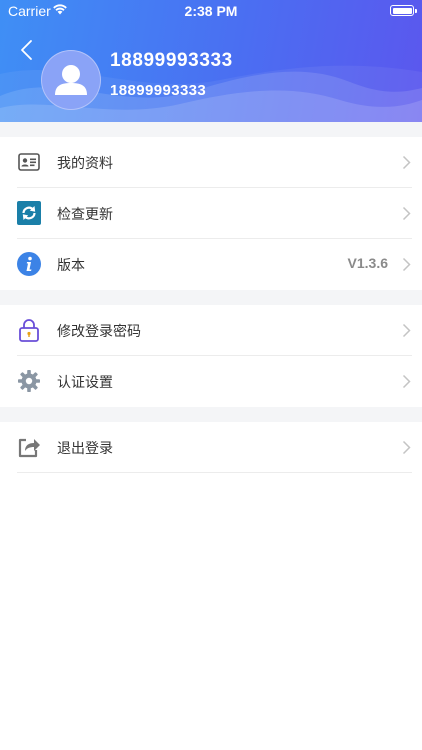  I want to click on menu-item-label: 退出登录, so click(85, 448).